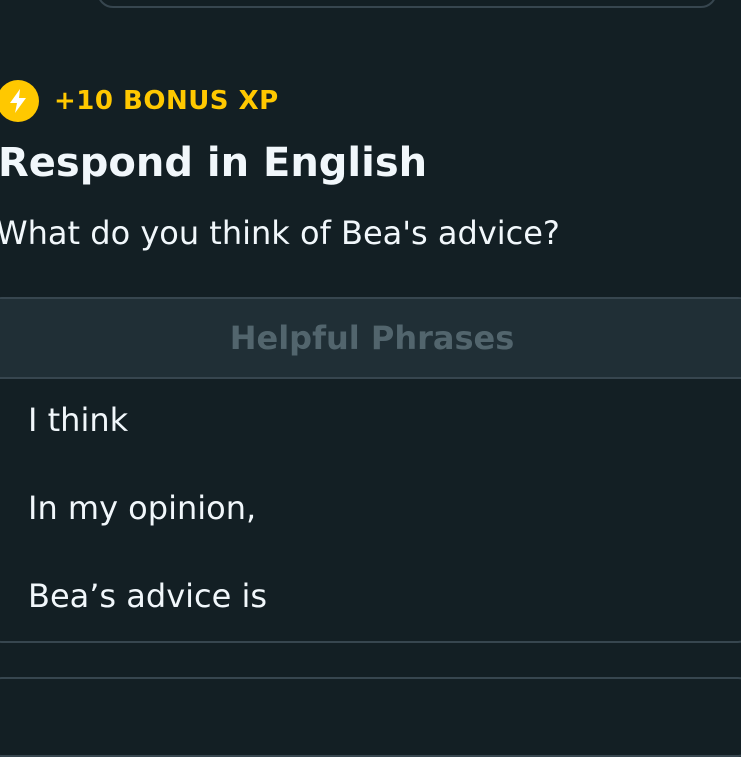  I want to click on previous-card, so click(407, 4).